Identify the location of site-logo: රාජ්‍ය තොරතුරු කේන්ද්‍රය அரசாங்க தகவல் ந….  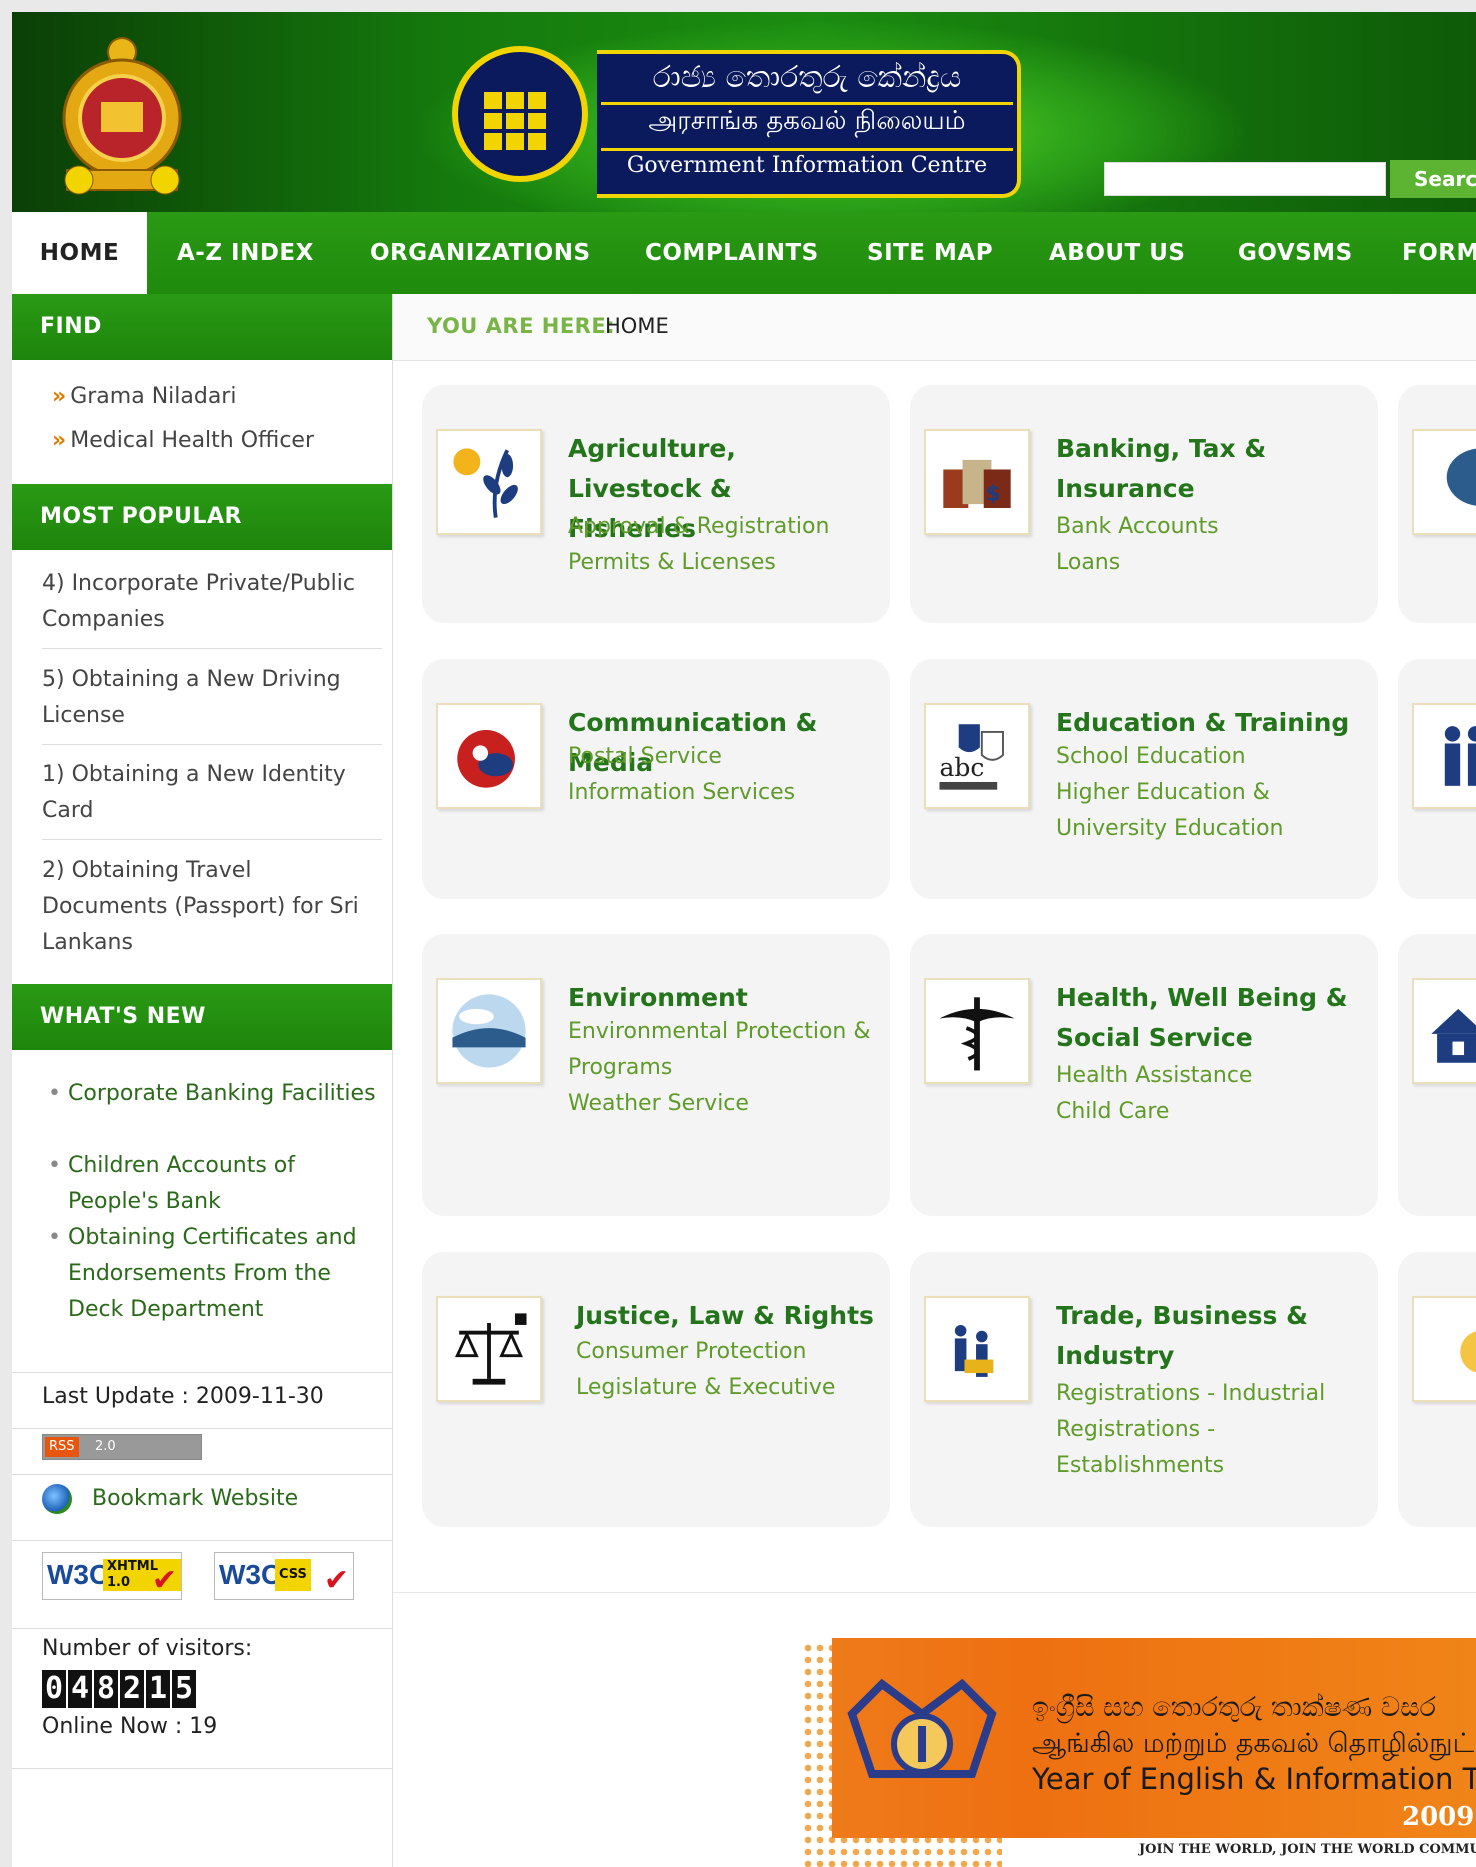
(809, 124).